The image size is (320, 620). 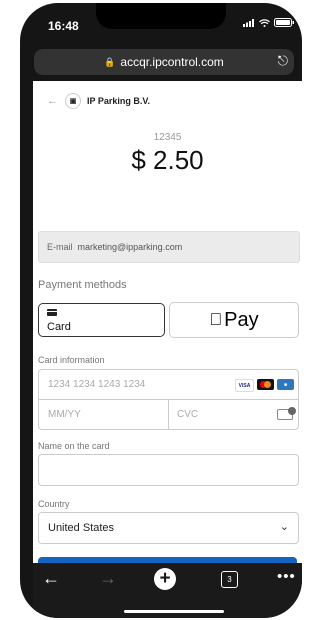 What do you see at coordinates (229, 579) in the screenshot?
I see `tabs-button: 3` at bounding box center [229, 579].